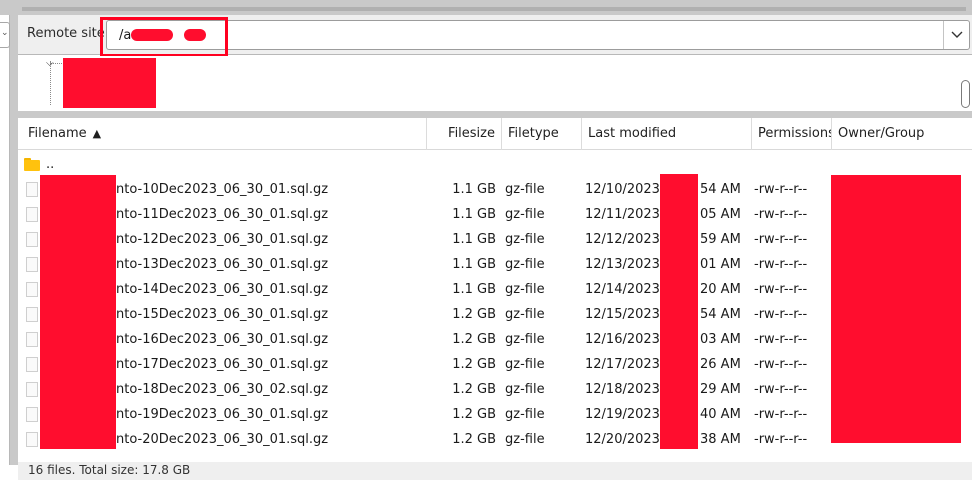 This screenshot has height=480, width=972. I want to click on local-site-combo-edge: ⌄, so click(5, 35).